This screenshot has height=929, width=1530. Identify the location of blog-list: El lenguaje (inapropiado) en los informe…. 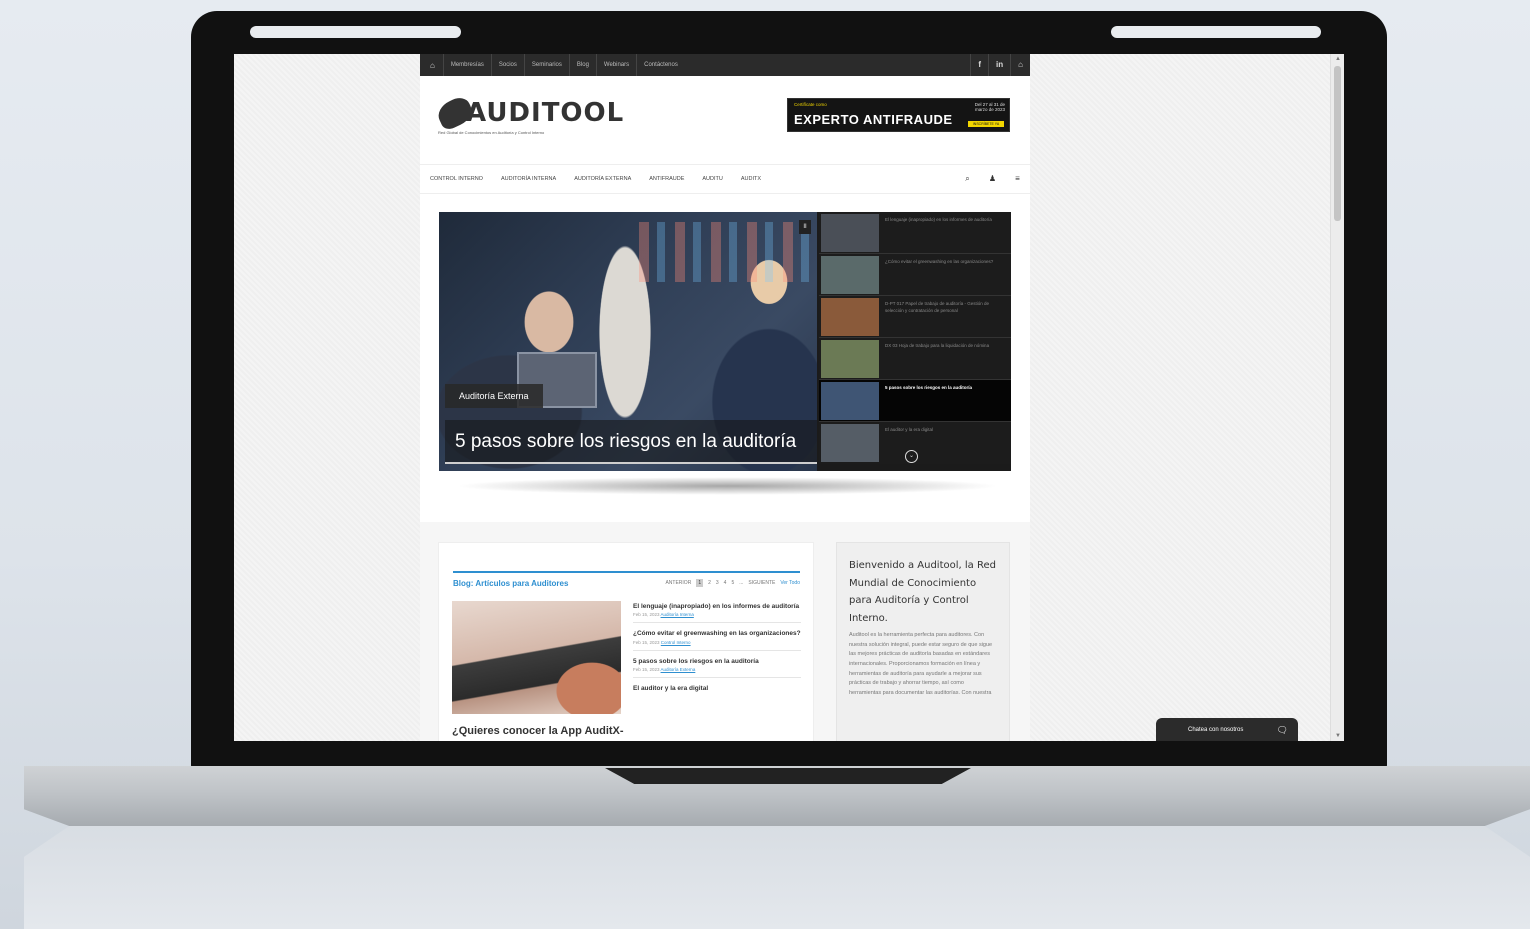
(717, 652).